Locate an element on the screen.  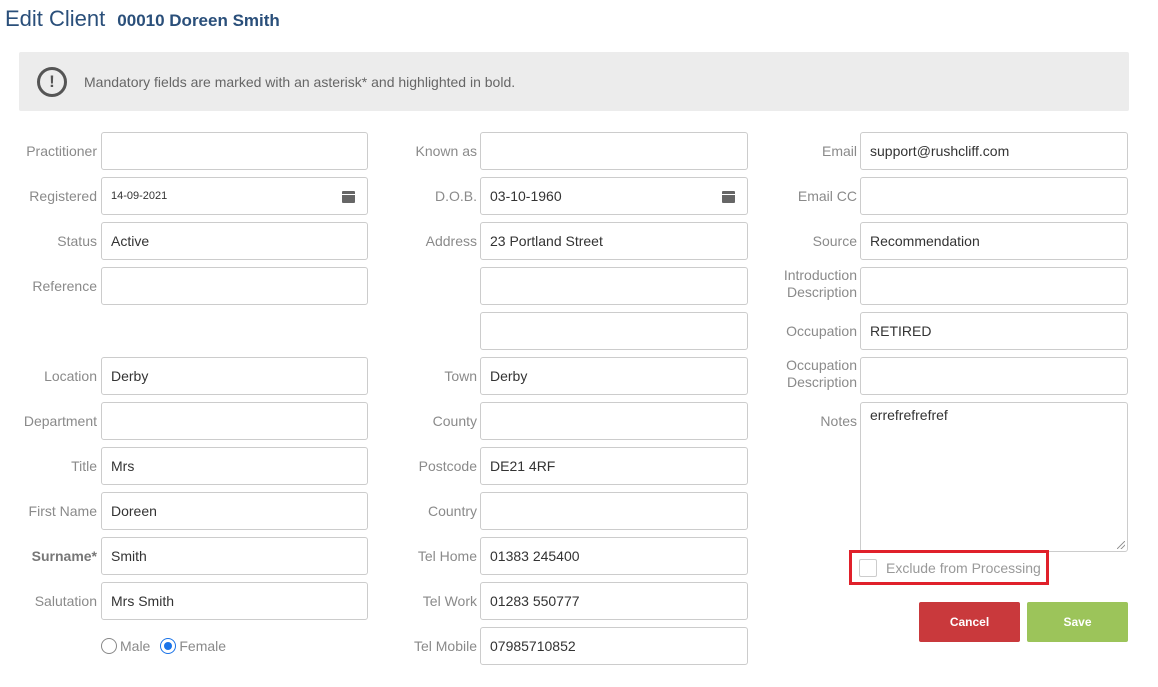
registered-date-field: 14-09-2021 is located at coordinates (234, 196).